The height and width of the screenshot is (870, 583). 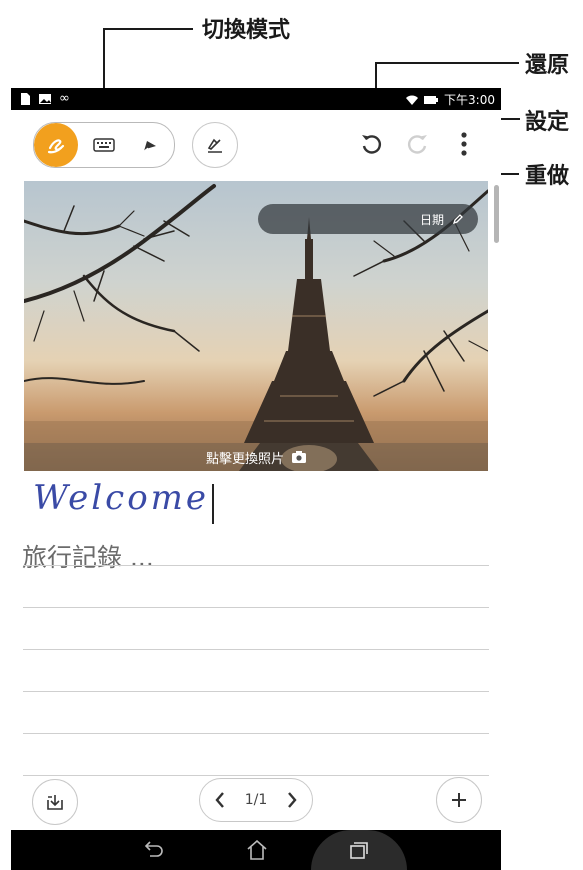 I want to click on page-navigator: 1/1, so click(x=256, y=800).